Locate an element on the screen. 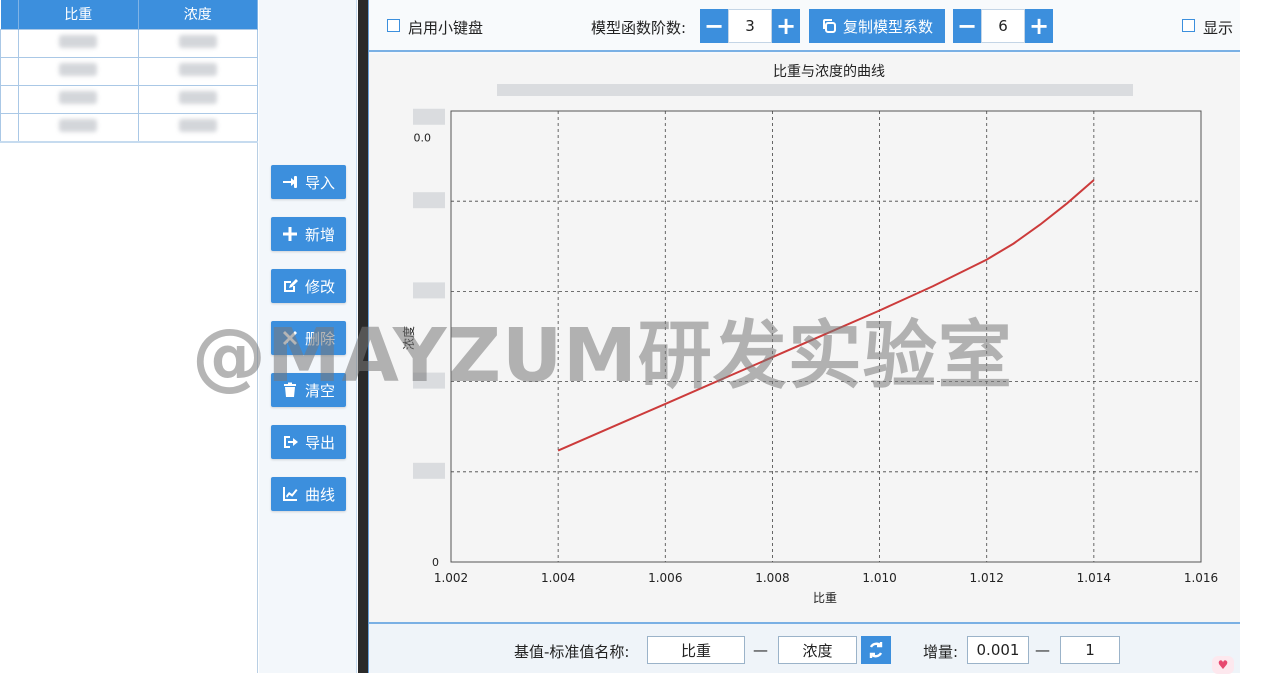  increment-field-2: 1 is located at coordinates (1090, 650).